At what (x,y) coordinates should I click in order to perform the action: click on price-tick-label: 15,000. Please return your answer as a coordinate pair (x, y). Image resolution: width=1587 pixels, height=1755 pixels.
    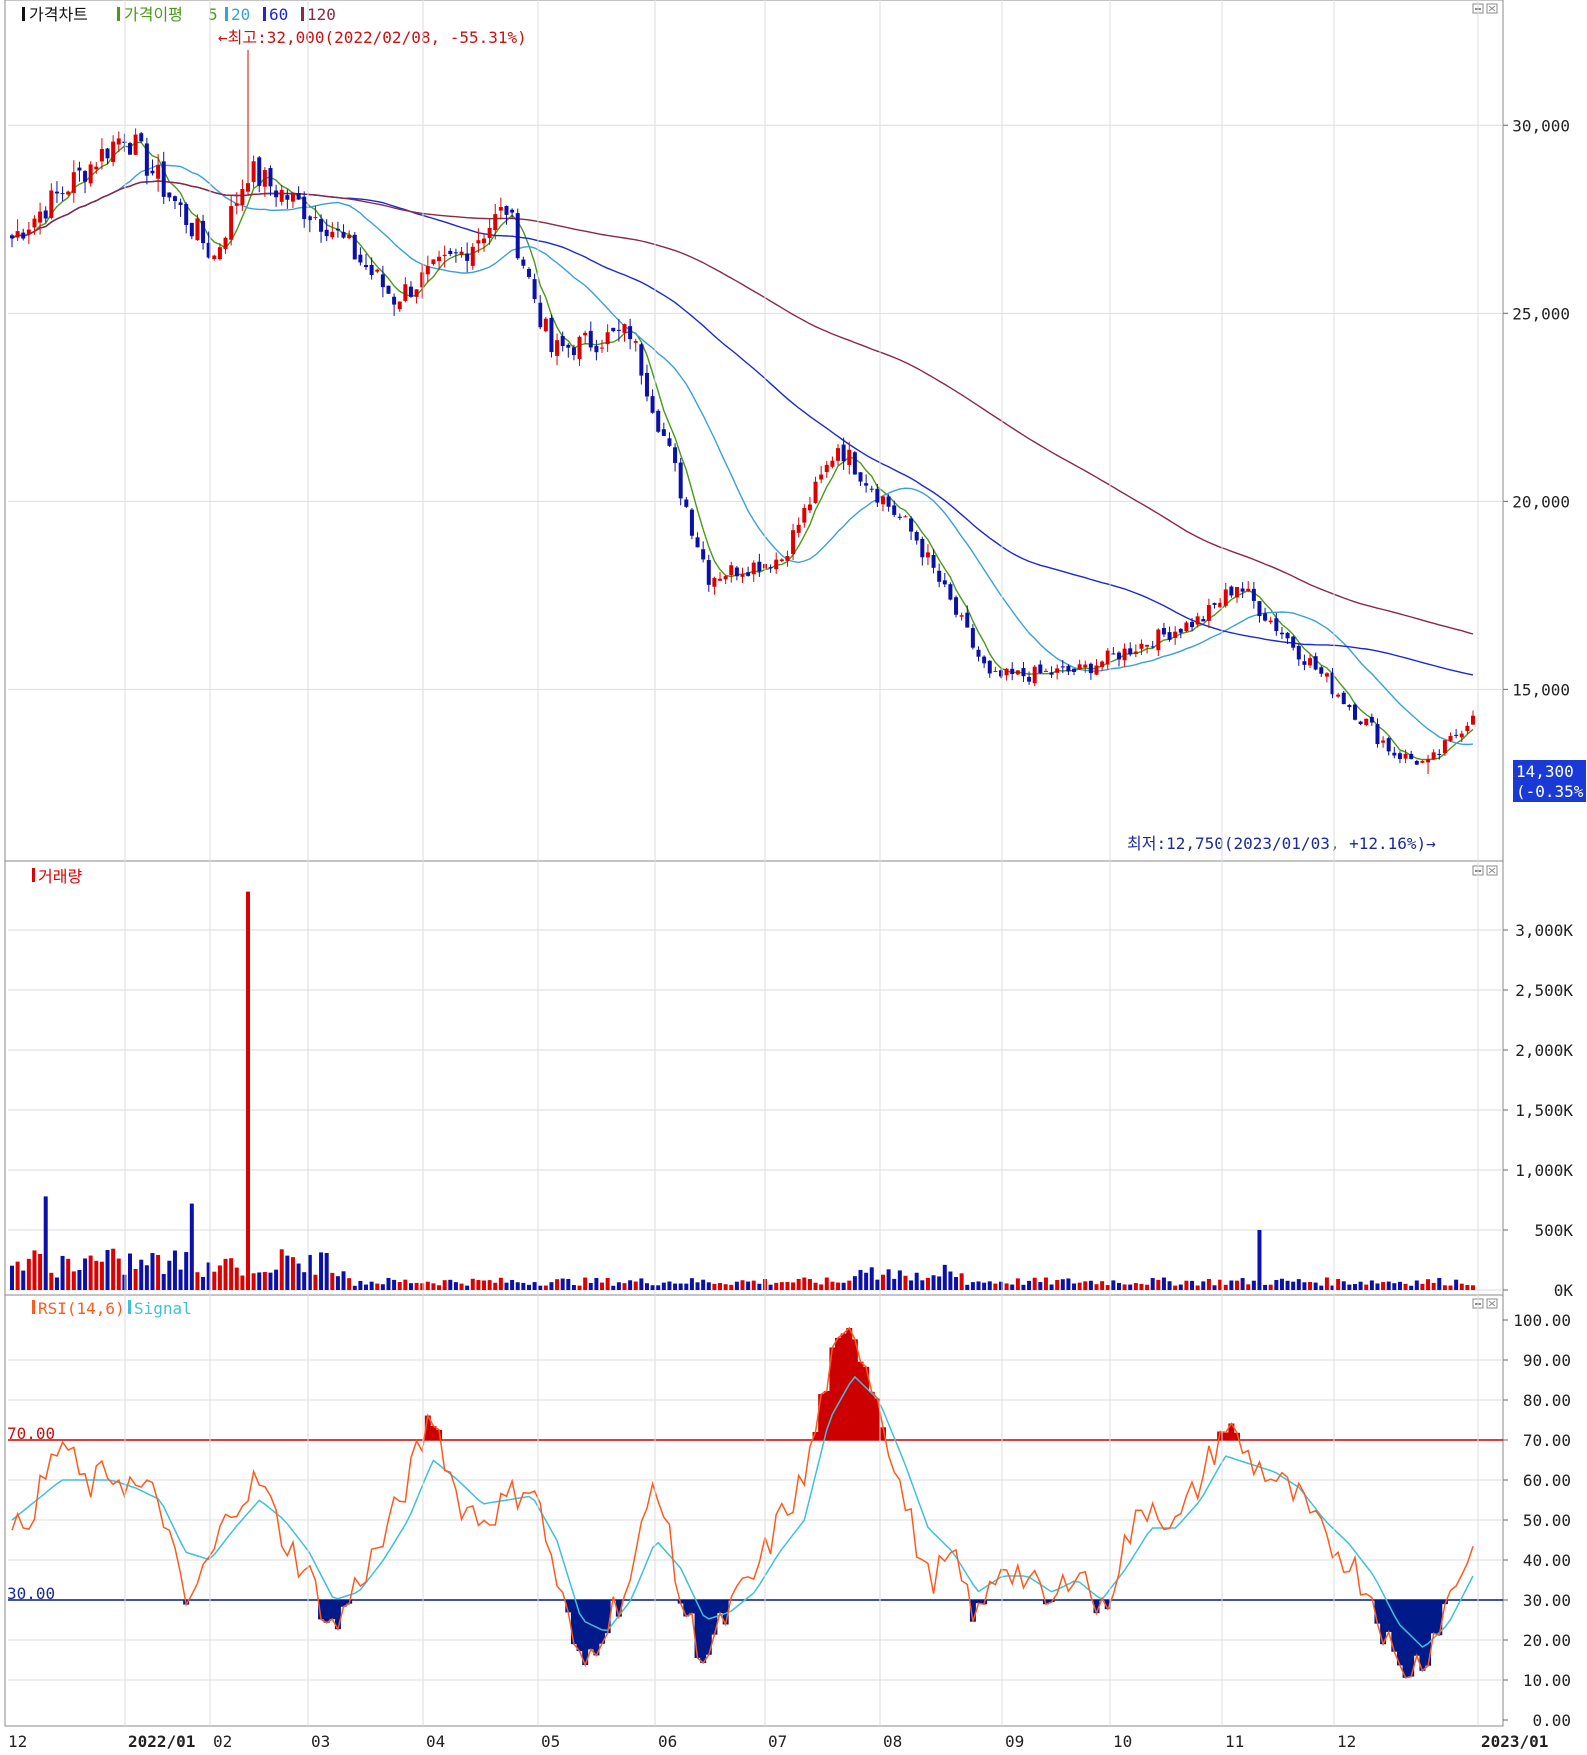
    Looking at the image, I should click on (1541, 689).